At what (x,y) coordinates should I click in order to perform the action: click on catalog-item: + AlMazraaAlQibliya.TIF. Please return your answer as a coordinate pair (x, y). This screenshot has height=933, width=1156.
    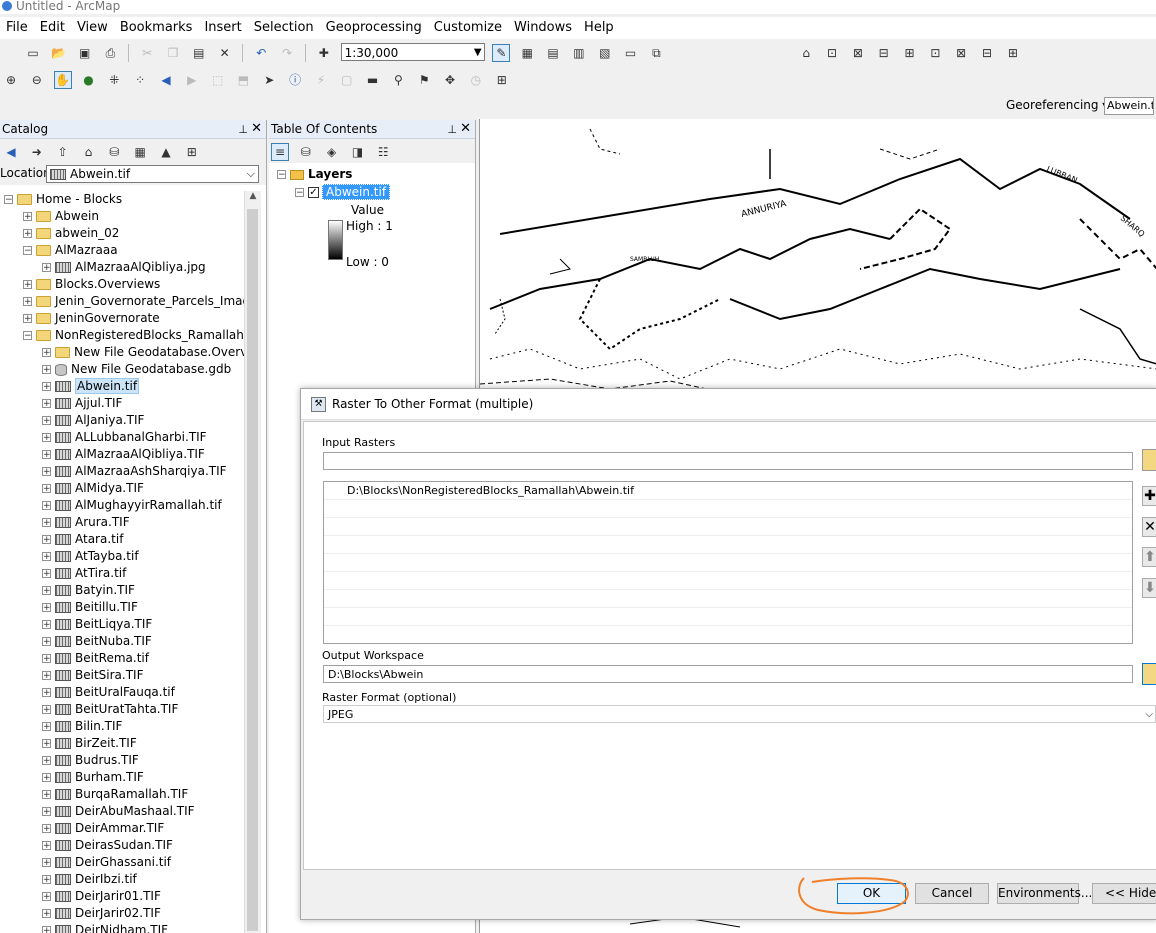
    Looking at the image, I should click on (122, 454).